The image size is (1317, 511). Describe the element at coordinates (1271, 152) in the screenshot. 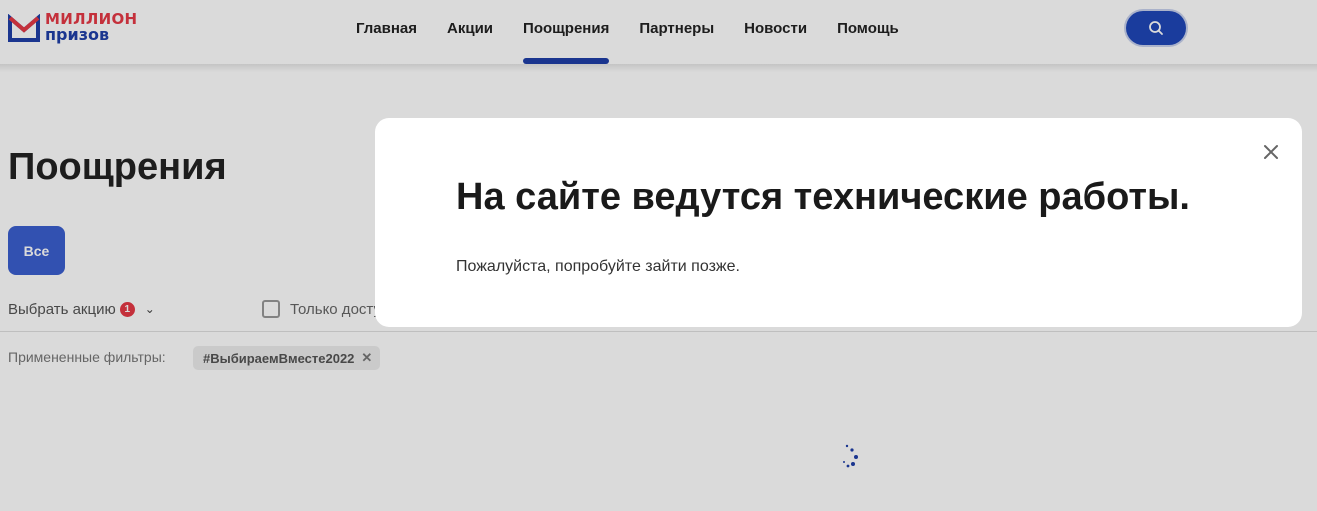

I see `close-icon` at that location.